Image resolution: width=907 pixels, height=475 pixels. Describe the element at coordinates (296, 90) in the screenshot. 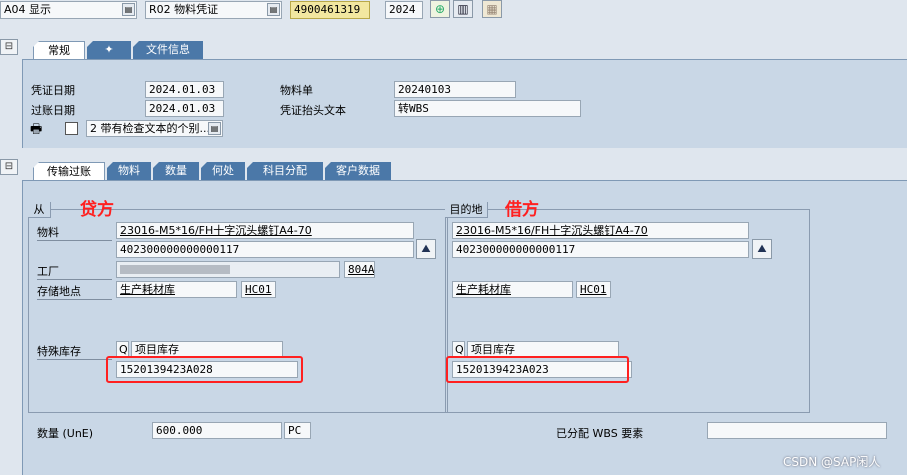

I see `material-slip-label: 物料单` at that location.